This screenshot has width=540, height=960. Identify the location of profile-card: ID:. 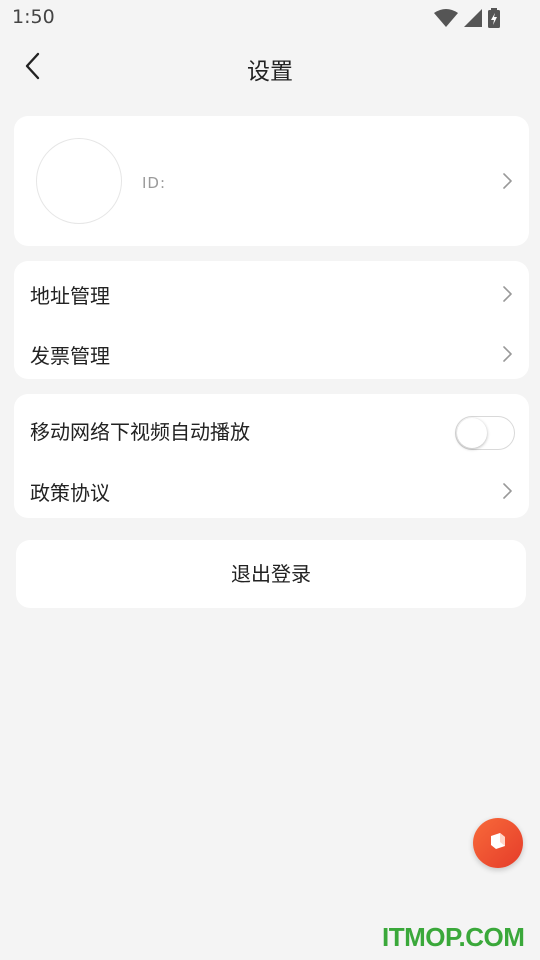
(271, 181).